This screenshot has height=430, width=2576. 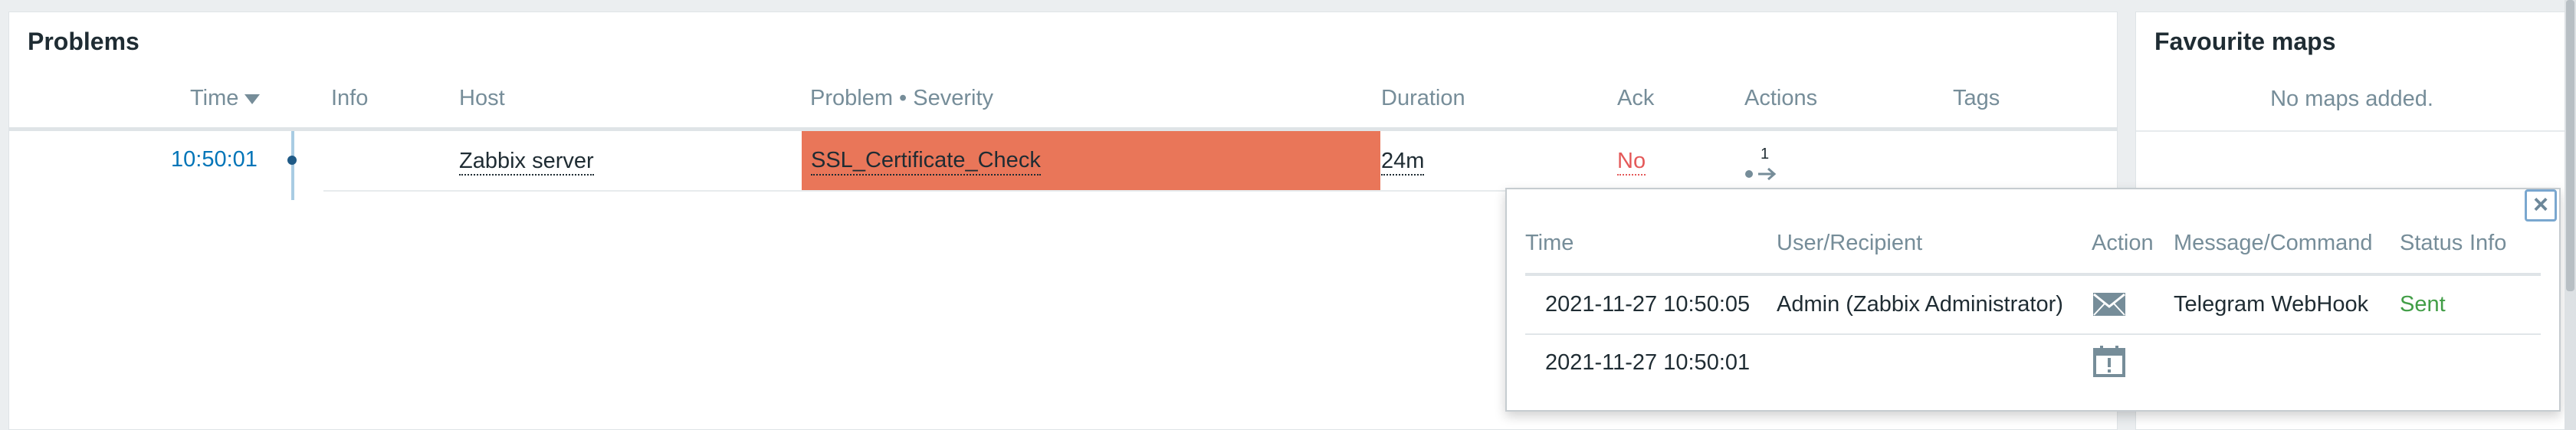 I want to click on sort-desc-icon, so click(x=252, y=99).